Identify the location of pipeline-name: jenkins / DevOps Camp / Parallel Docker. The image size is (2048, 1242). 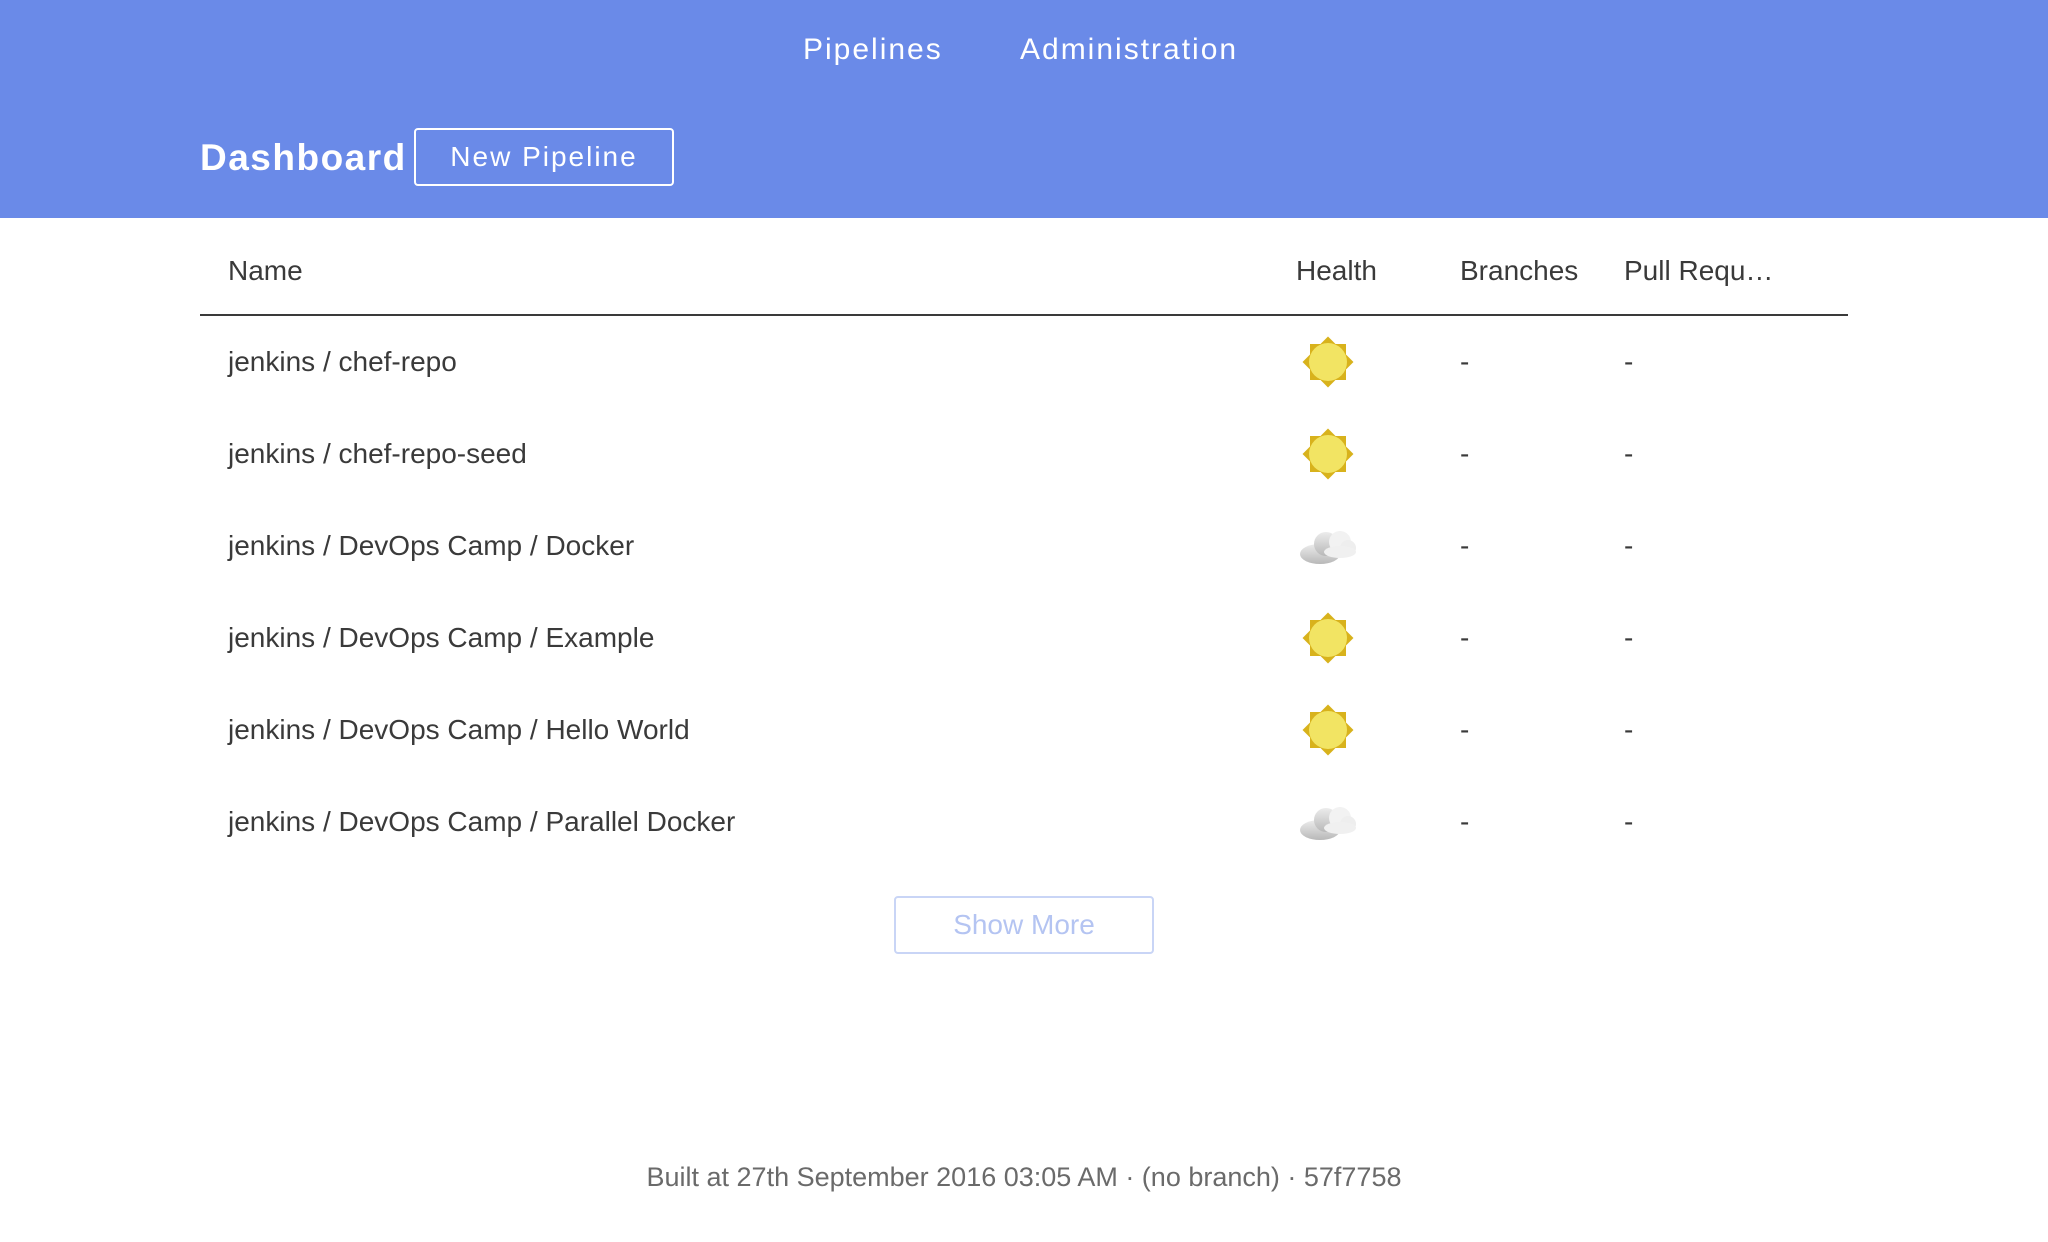
(481, 822).